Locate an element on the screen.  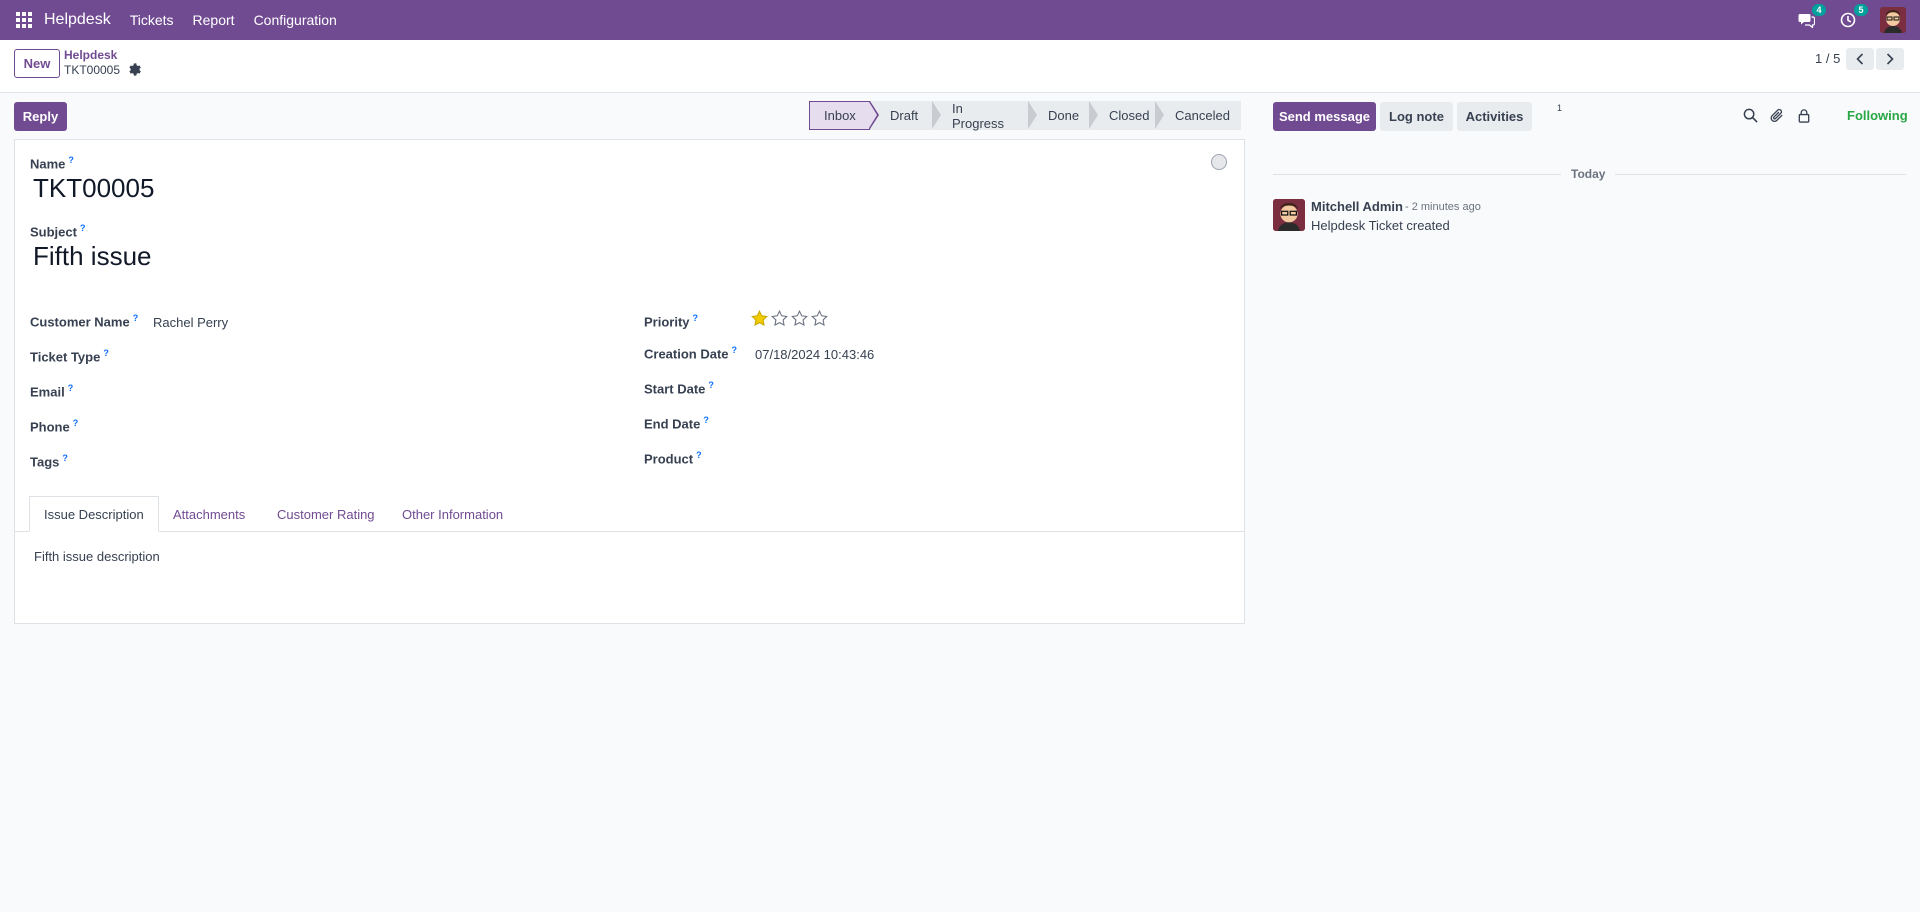
subject-label: Subject? is located at coordinates (58, 231).